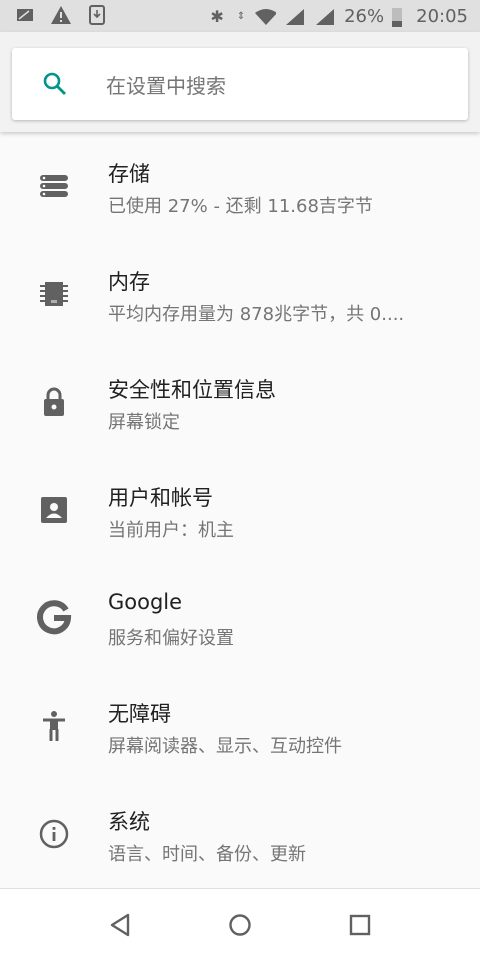 This screenshot has width=480, height=960. What do you see at coordinates (144, 422) in the screenshot?
I see `item-subtitle: 屏幕锁定` at bounding box center [144, 422].